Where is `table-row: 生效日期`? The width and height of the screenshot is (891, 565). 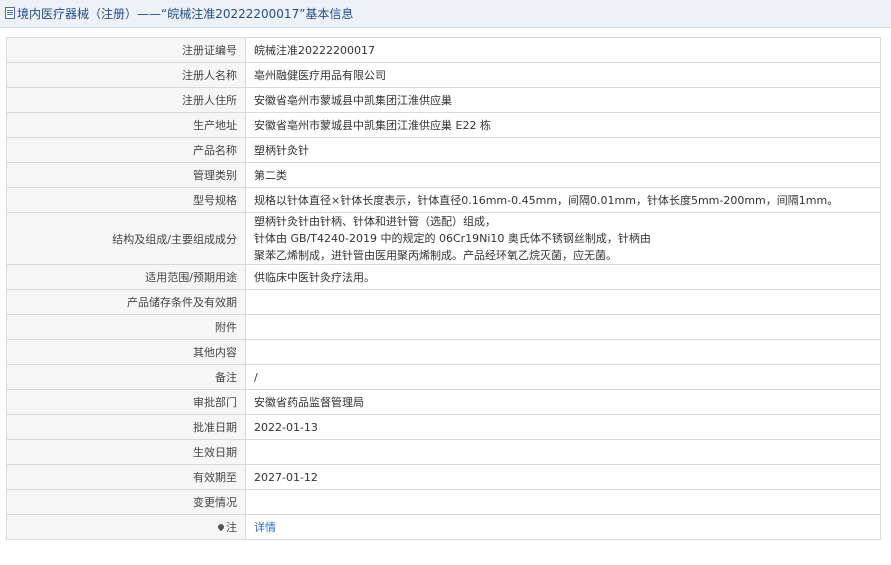 table-row: 生效日期 is located at coordinates (443, 452).